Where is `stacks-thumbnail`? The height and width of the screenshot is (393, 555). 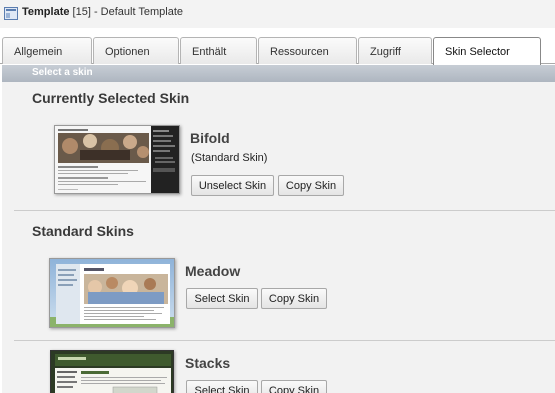 stacks-thumbnail is located at coordinates (112, 371).